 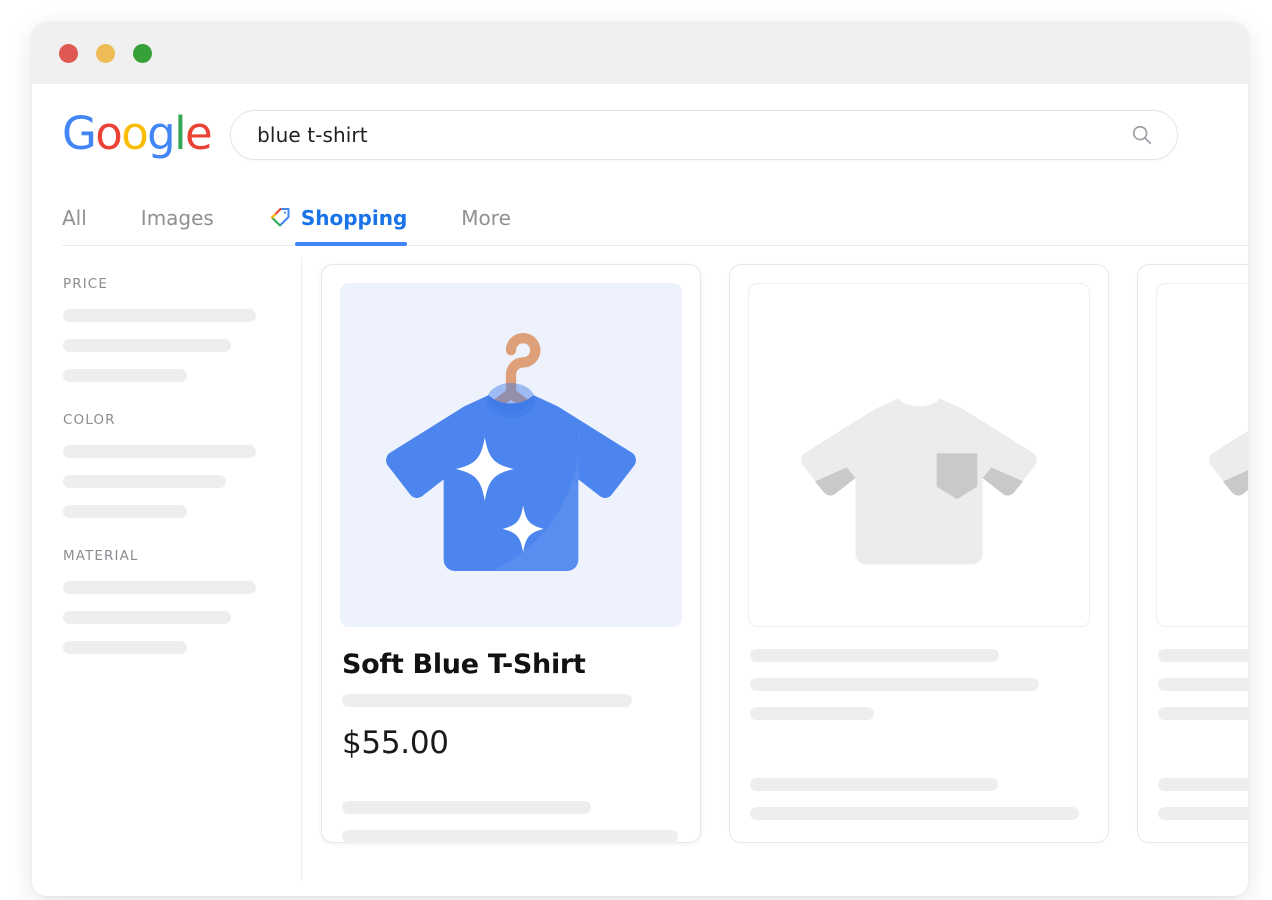 I want to click on google-logo: Google, so click(x=137, y=135).